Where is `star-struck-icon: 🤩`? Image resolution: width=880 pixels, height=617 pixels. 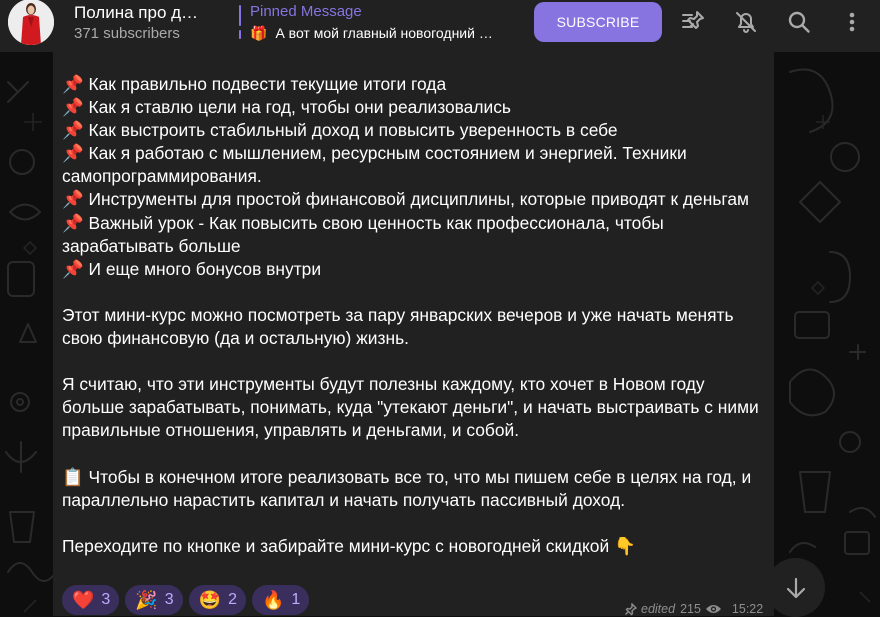
star-struck-icon: 🤩 is located at coordinates (210, 600).